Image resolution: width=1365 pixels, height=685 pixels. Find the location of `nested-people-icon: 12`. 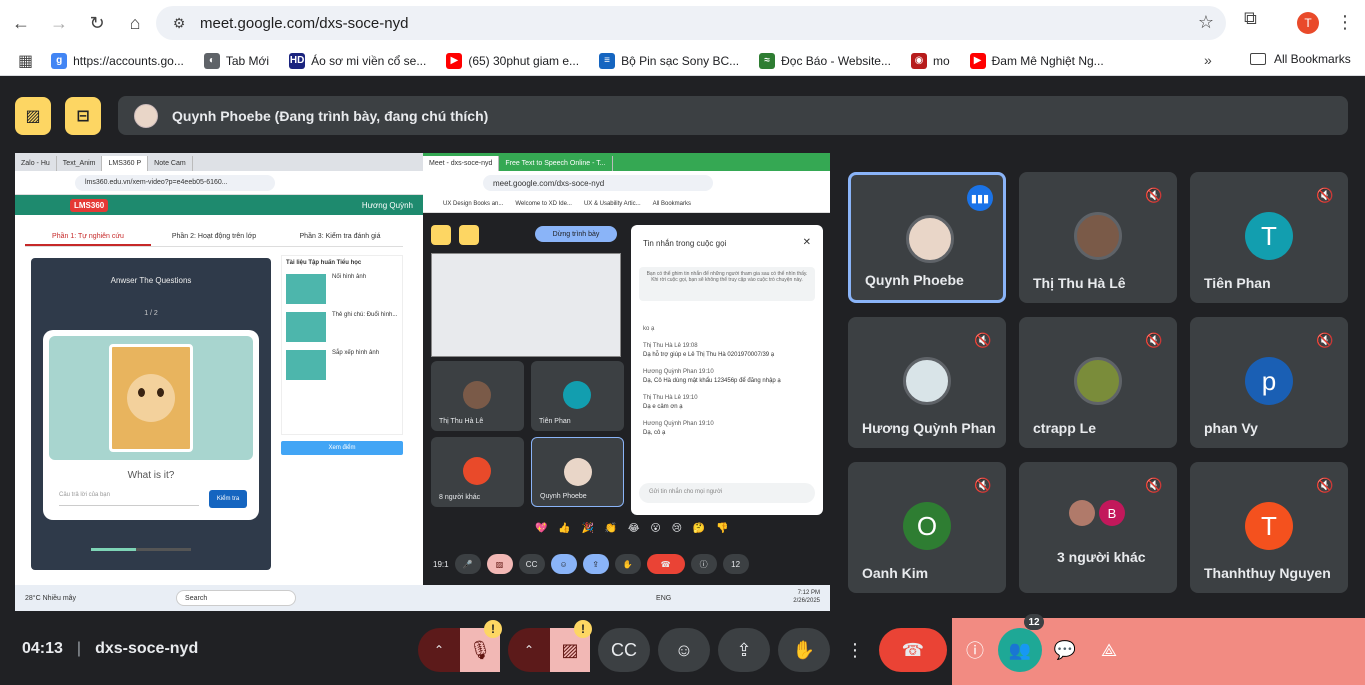

nested-people-icon: 12 is located at coordinates (735, 564).